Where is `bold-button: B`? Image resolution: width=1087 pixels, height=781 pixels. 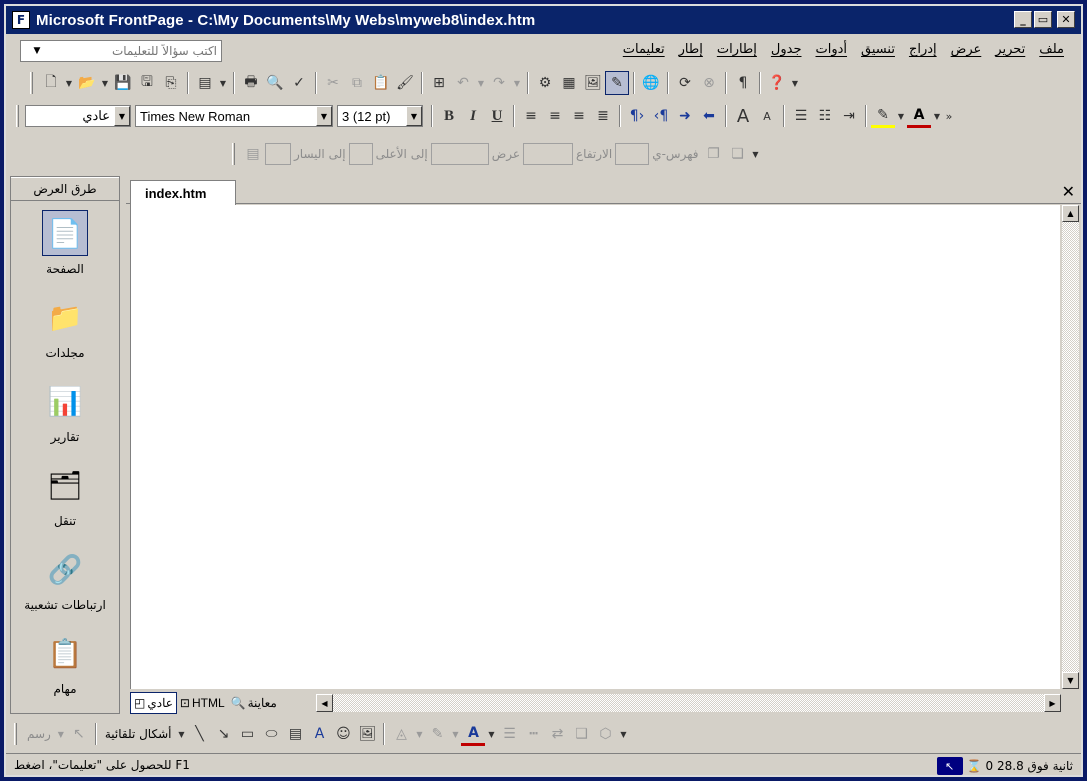 bold-button: B is located at coordinates (449, 116).